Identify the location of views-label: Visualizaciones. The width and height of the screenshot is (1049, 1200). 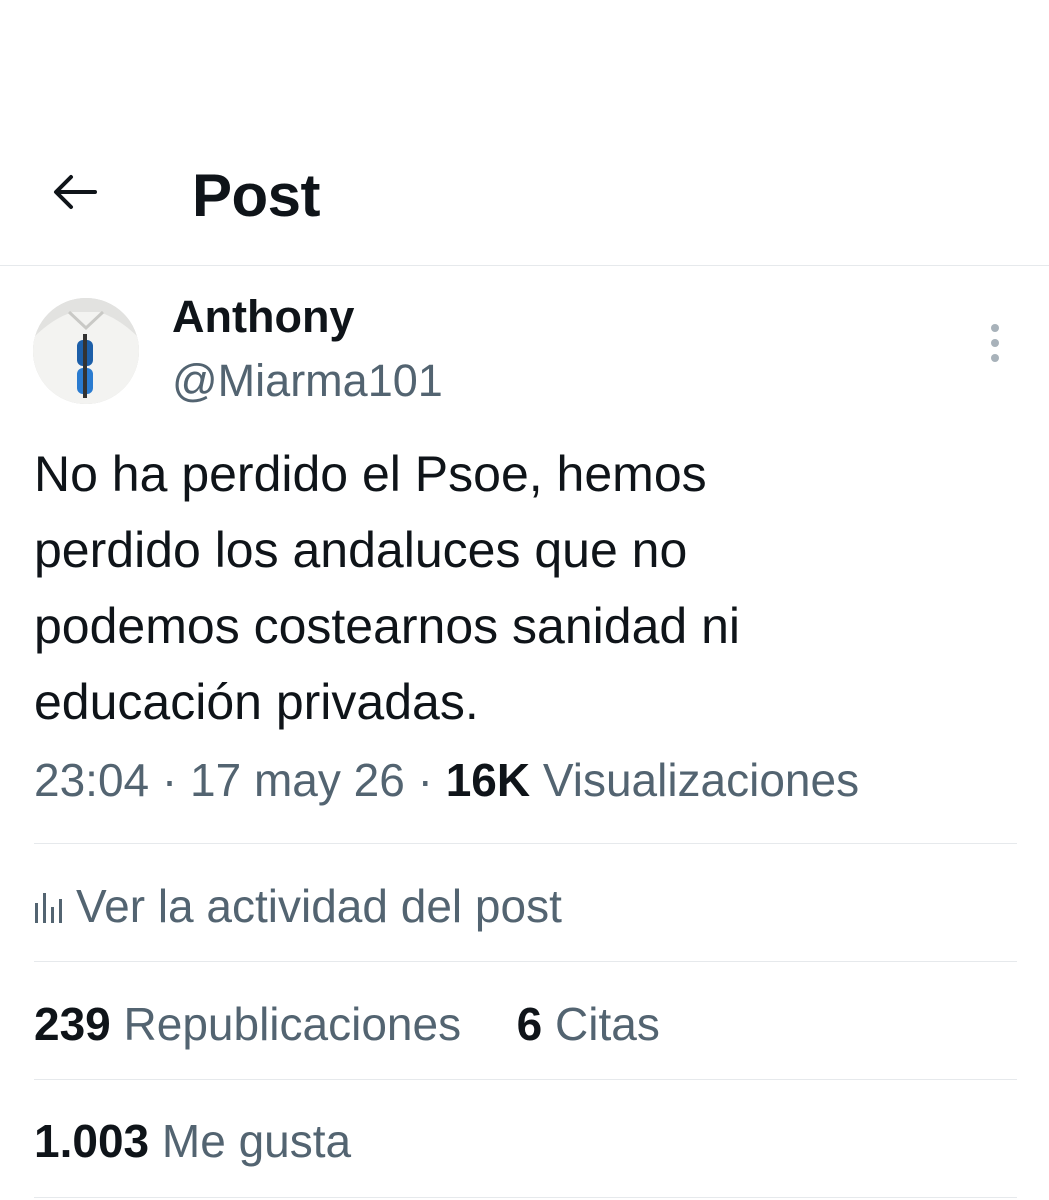
(701, 780).